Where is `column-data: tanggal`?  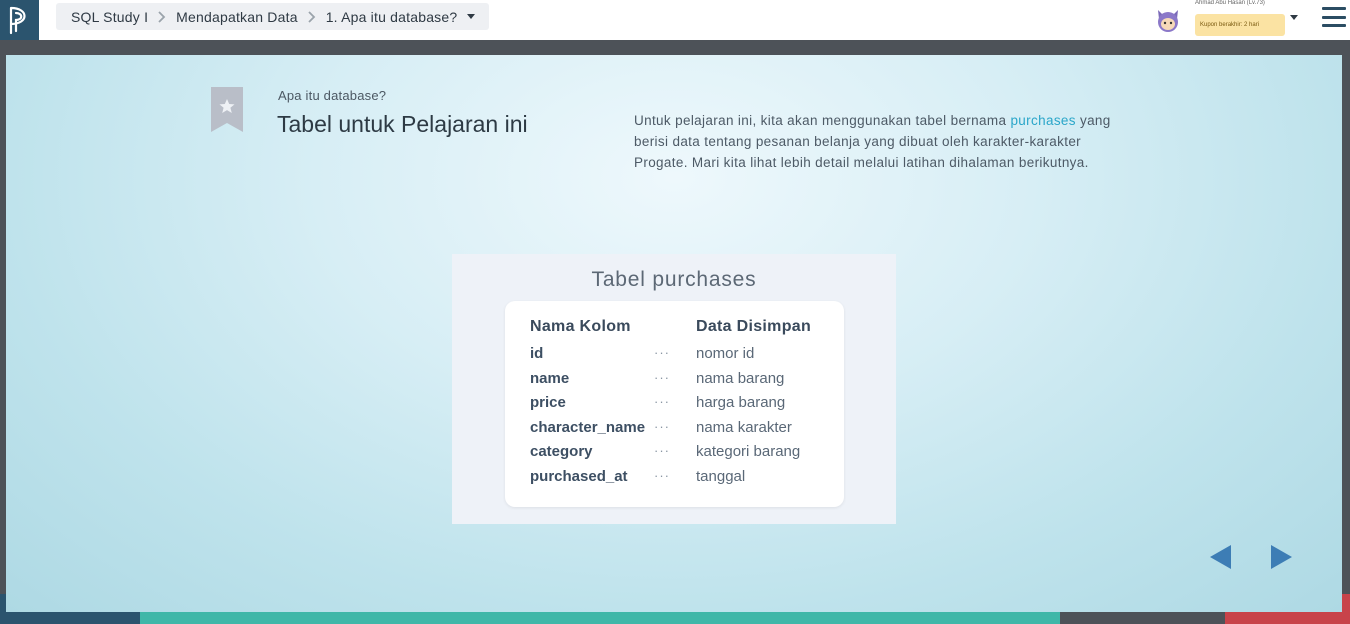 column-data: tanggal is located at coordinates (721, 476).